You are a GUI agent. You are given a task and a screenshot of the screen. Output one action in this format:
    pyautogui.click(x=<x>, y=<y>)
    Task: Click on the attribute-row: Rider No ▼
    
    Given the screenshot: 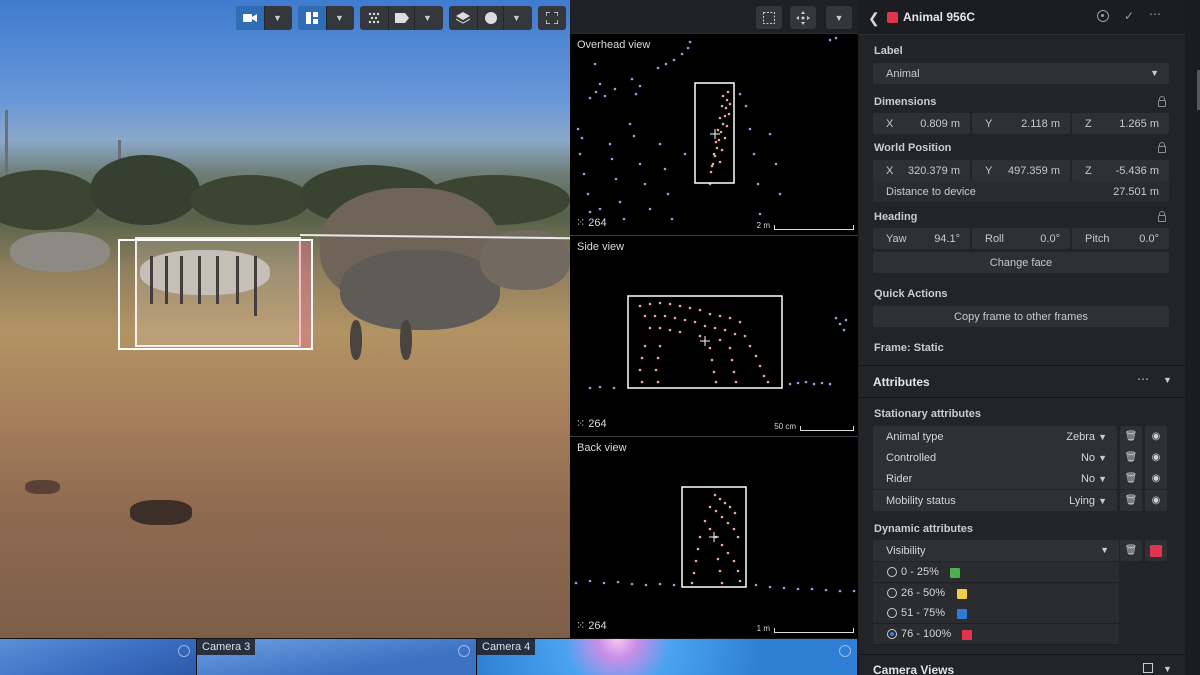 What is the action you would take?
    pyautogui.click(x=995, y=478)
    